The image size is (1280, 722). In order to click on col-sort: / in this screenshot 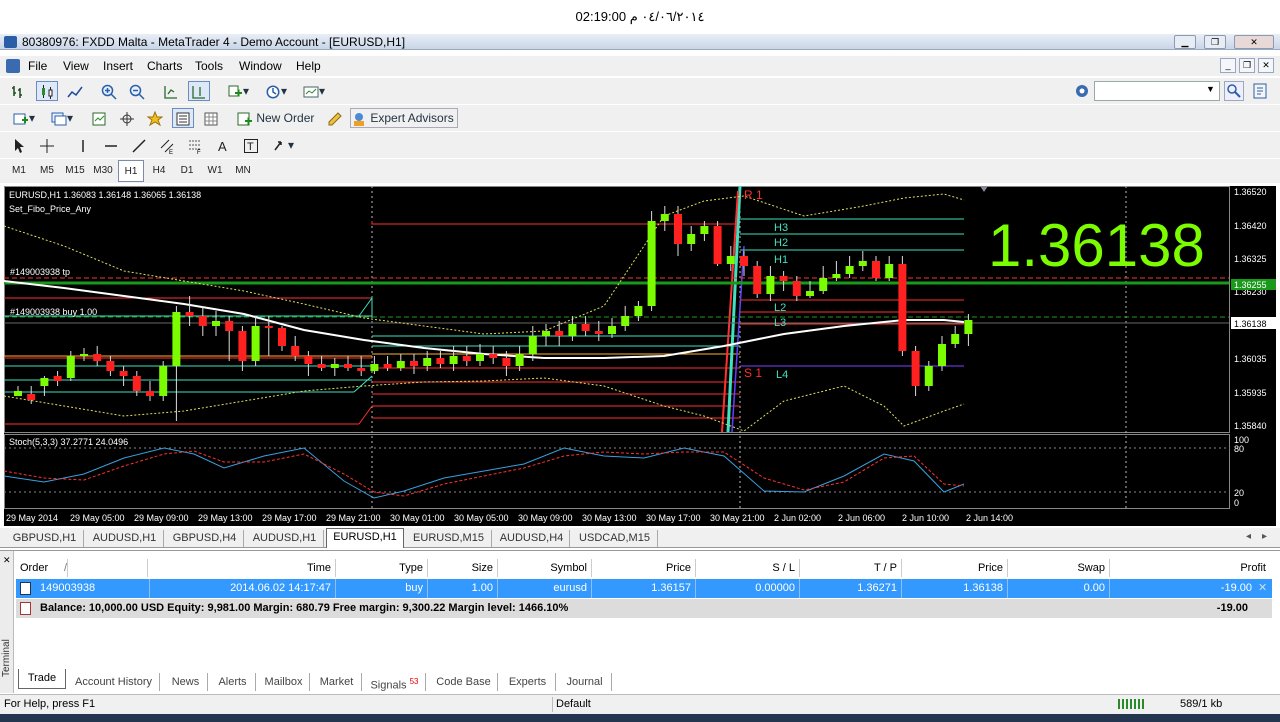, I will do `click(104, 568)`.